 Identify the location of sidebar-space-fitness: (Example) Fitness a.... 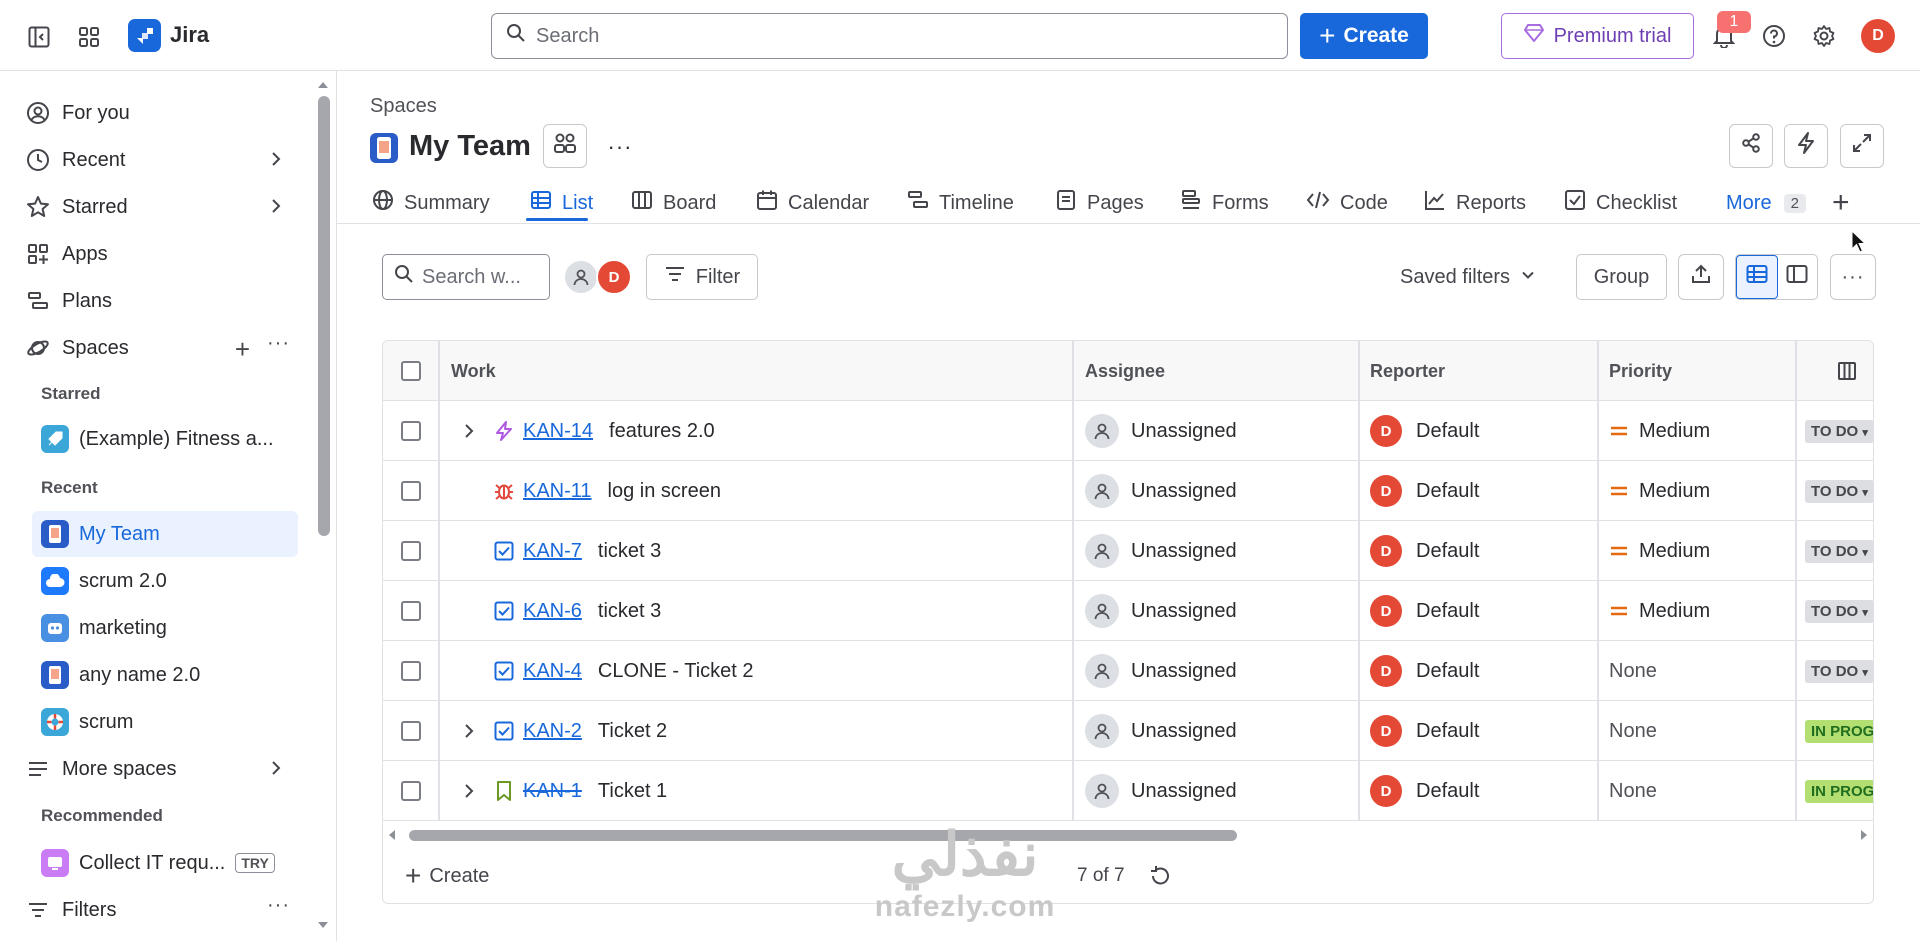
(168, 439).